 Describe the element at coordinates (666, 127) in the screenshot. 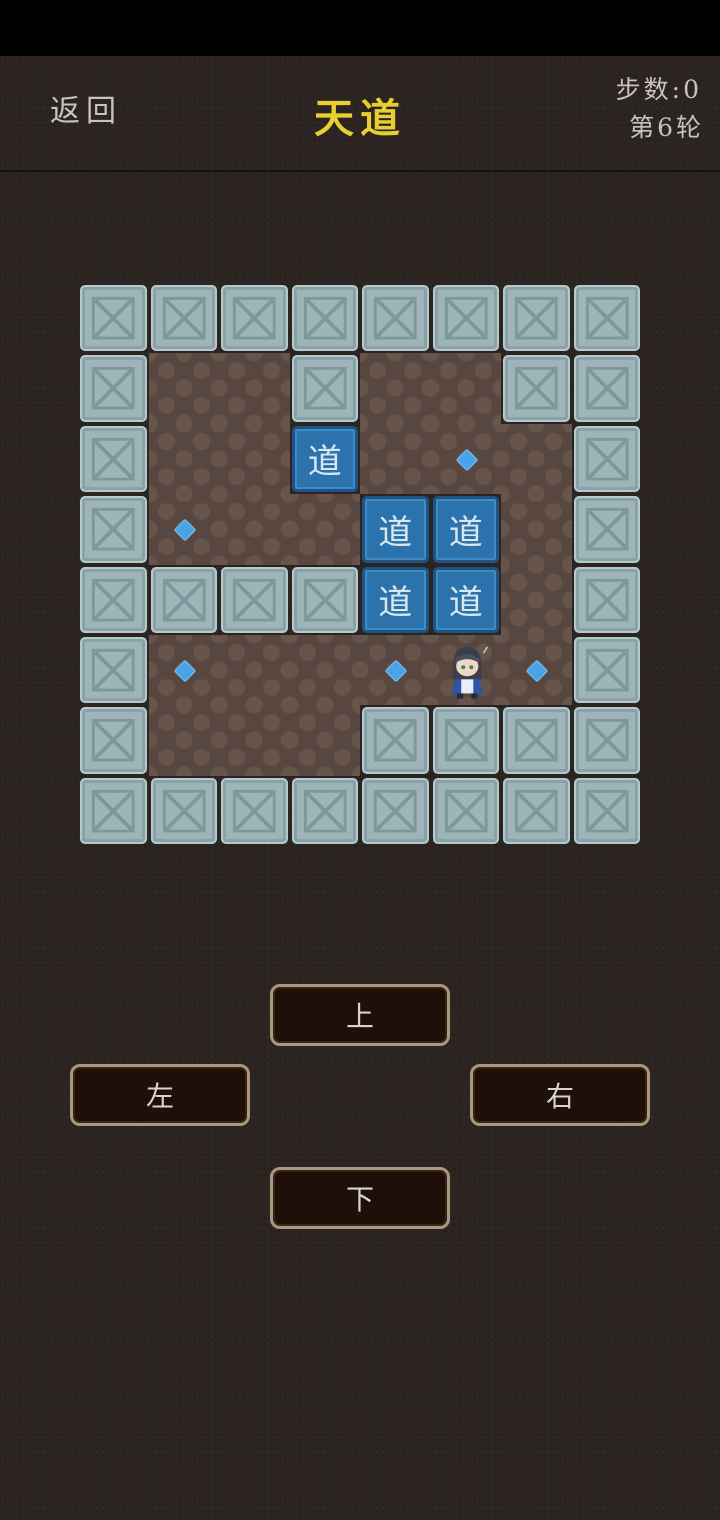

I see `round-indicator: 第6轮` at that location.